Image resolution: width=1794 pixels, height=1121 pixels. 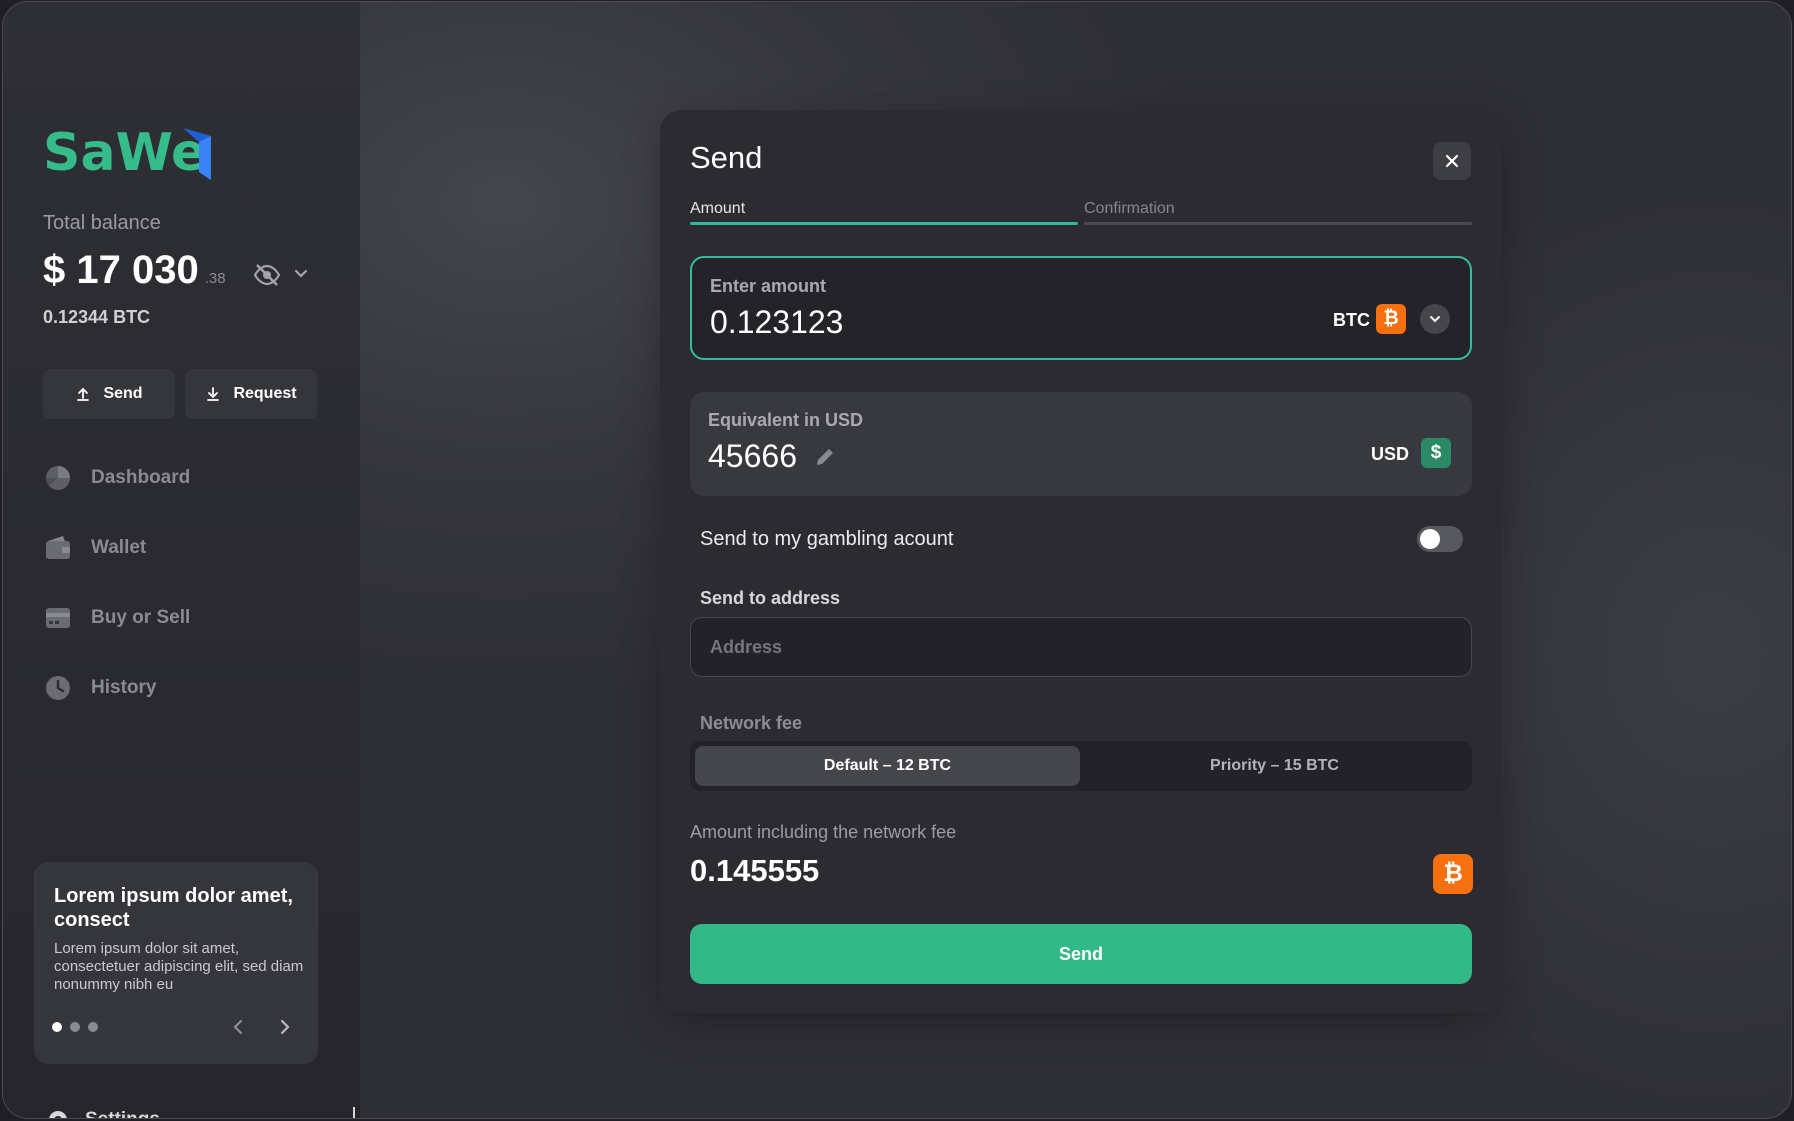 I want to click on modal-title: Send, so click(x=726, y=157).